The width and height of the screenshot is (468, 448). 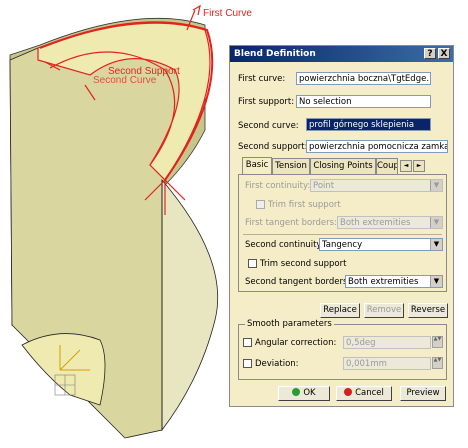 I want to click on dialog-titlebar: Blend Definition ? X, so click(x=341, y=54).